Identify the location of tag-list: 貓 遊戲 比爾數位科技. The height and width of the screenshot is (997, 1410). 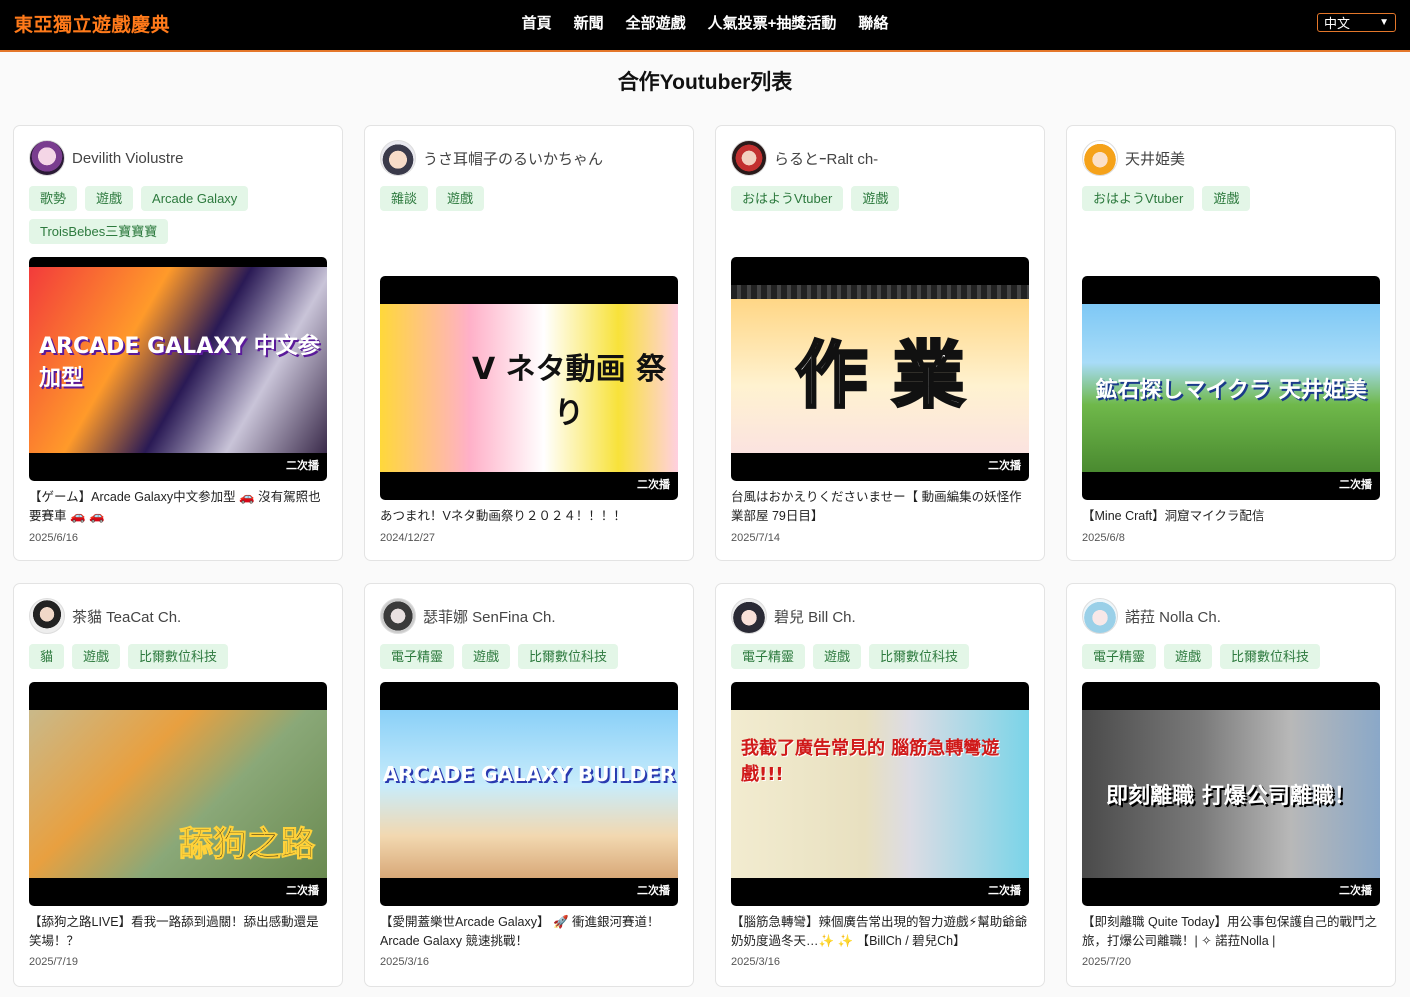
(179, 656).